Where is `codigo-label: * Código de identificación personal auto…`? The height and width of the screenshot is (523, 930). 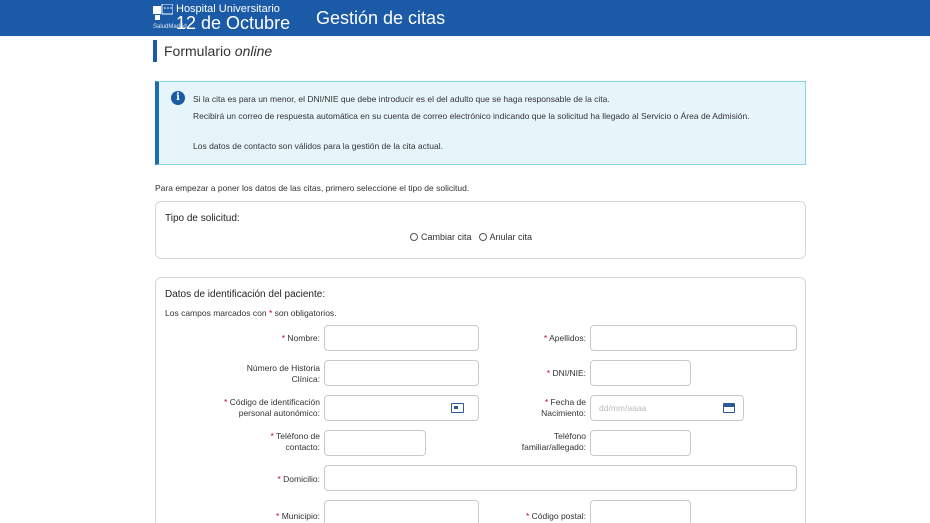 codigo-label: * Código de identificación personal auto… is located at coordinates (253, 408).